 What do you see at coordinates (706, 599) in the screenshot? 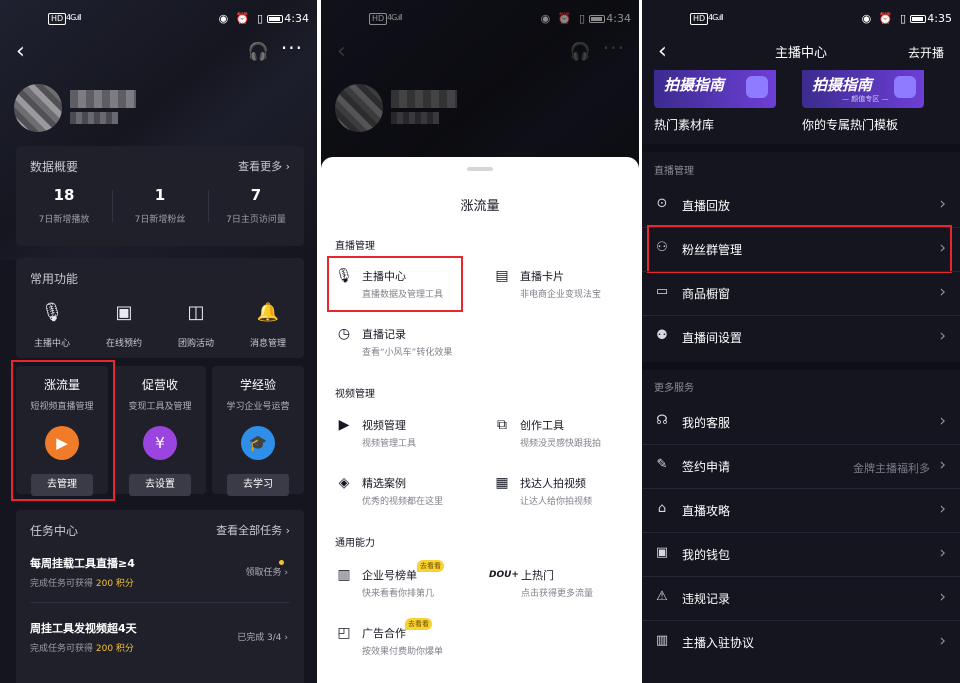
I see `row-label: 违规记录` at bounding box center [706, 599].